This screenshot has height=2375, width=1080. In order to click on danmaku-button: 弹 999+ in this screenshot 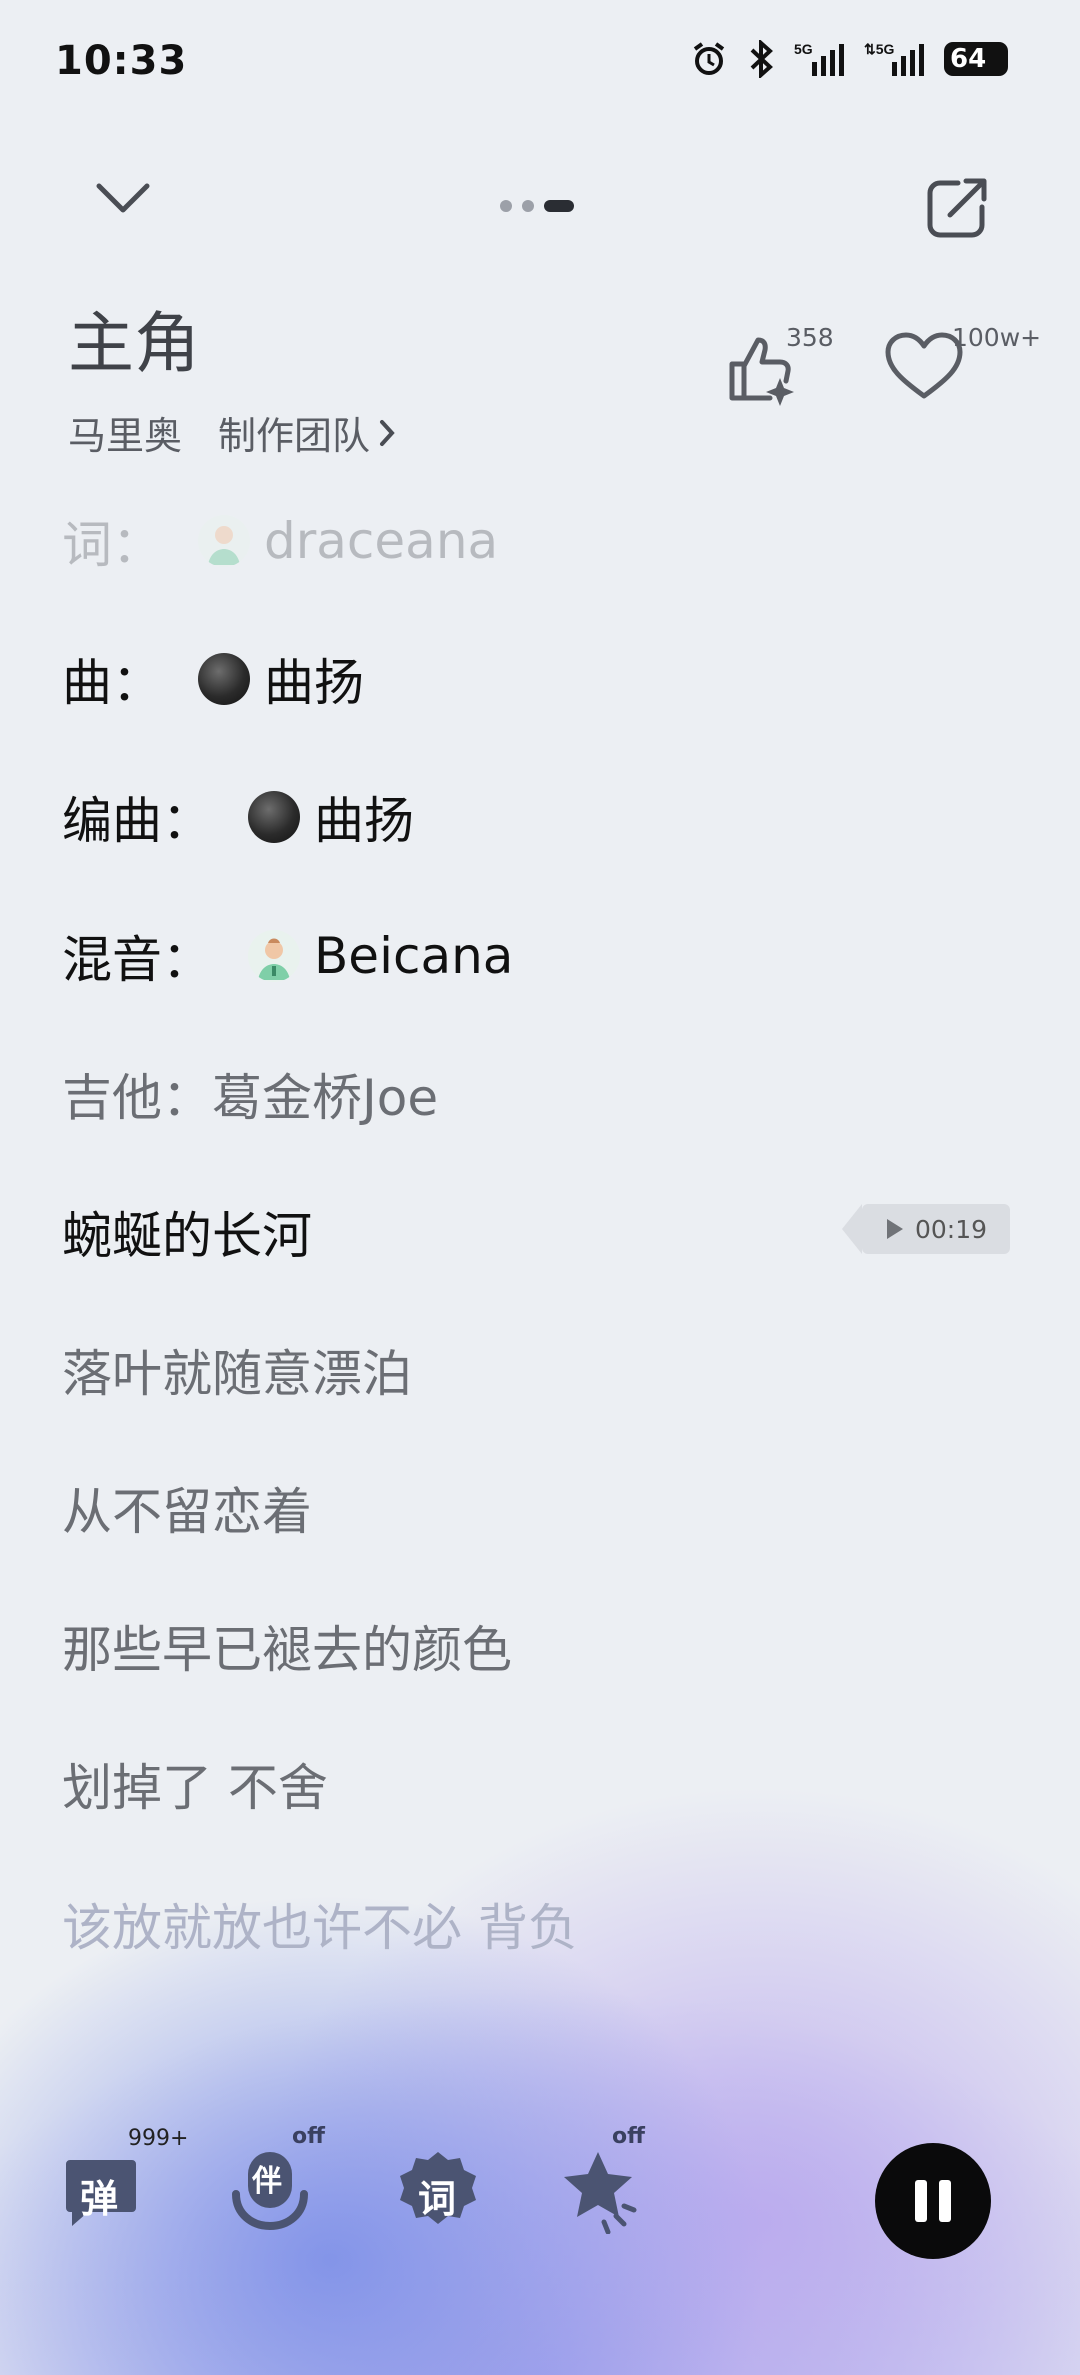, I will do `click(125, 2180)`.